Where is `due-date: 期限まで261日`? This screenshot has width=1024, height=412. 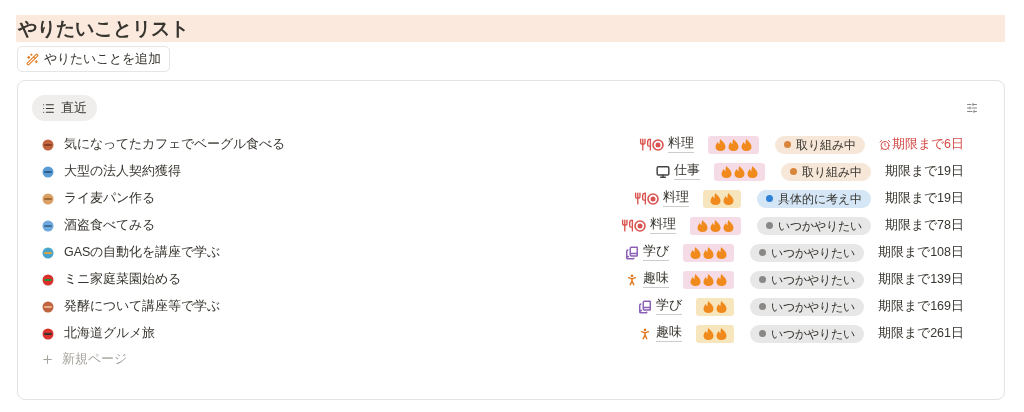
due-date: 期限まで261日 is located at coordinates (921, 334).